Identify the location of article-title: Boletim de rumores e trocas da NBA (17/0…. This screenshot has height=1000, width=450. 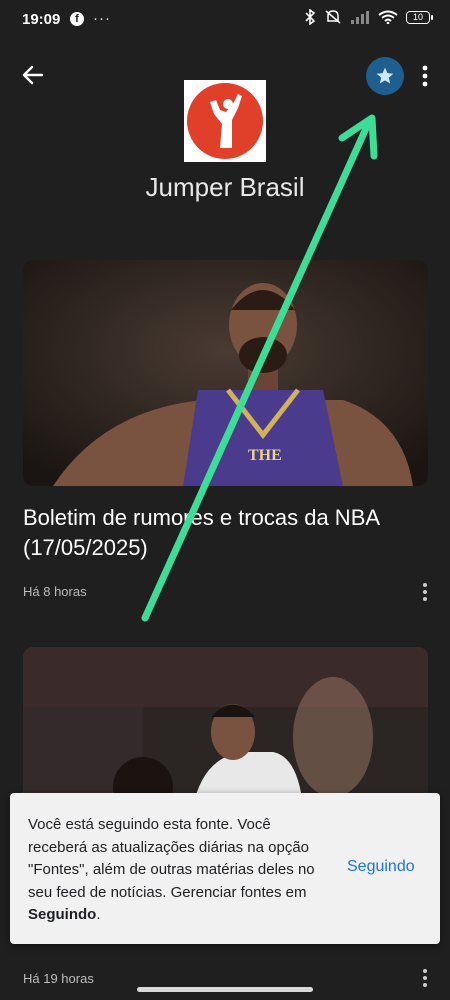
(225, 533).